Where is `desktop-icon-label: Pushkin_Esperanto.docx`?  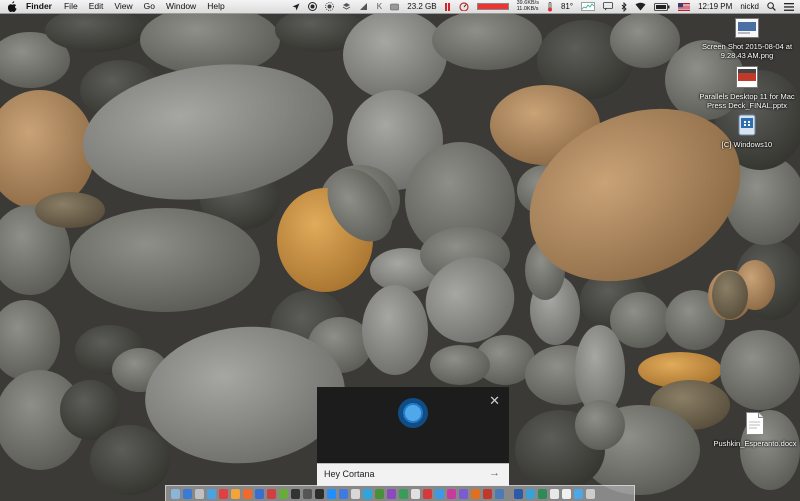
desktop-icon-label: Pushkin_Esperanto.docx is located at coordinates (755, 443).